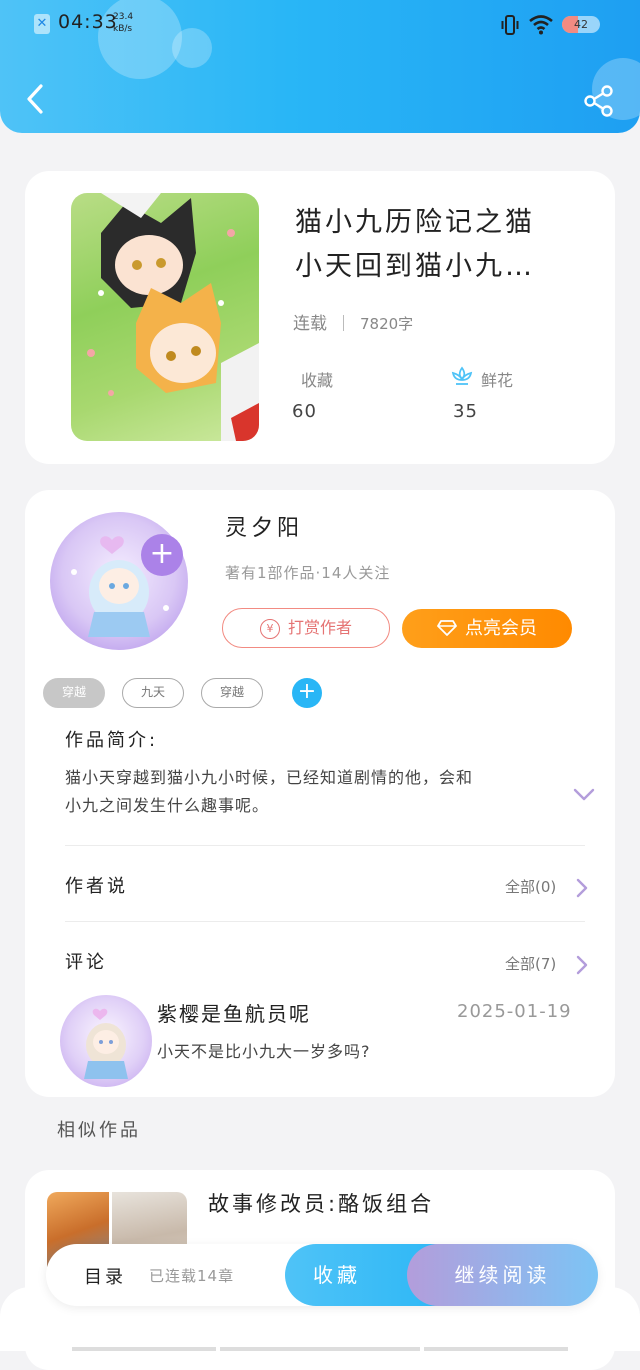 This screenshot has height=1370, width=640. Describe the element at coordinates (234, 1014) in the screenshot. I see `commenter-name: 紫樱是鱼航员呢` at that location.